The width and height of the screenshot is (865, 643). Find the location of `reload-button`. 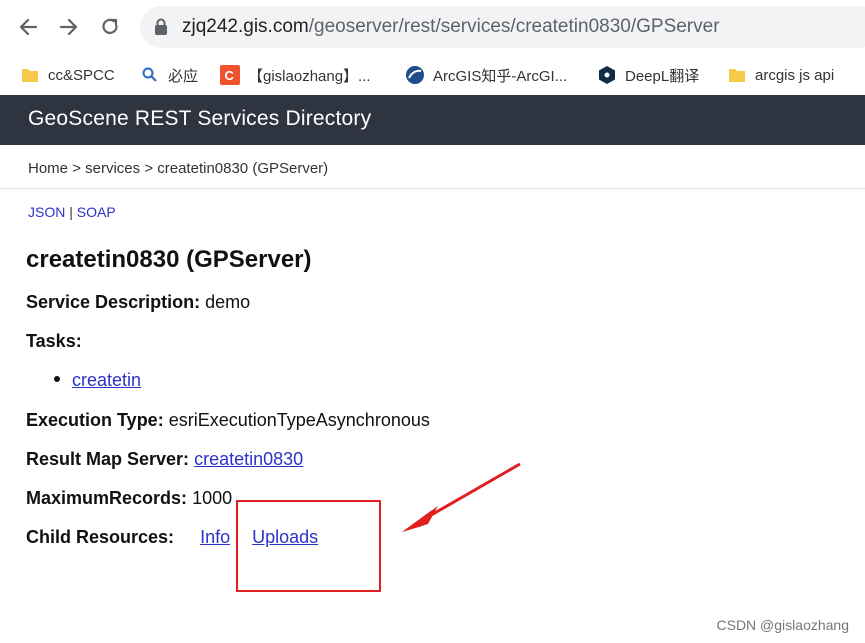

reload-button is located at coordinates (110, 27).